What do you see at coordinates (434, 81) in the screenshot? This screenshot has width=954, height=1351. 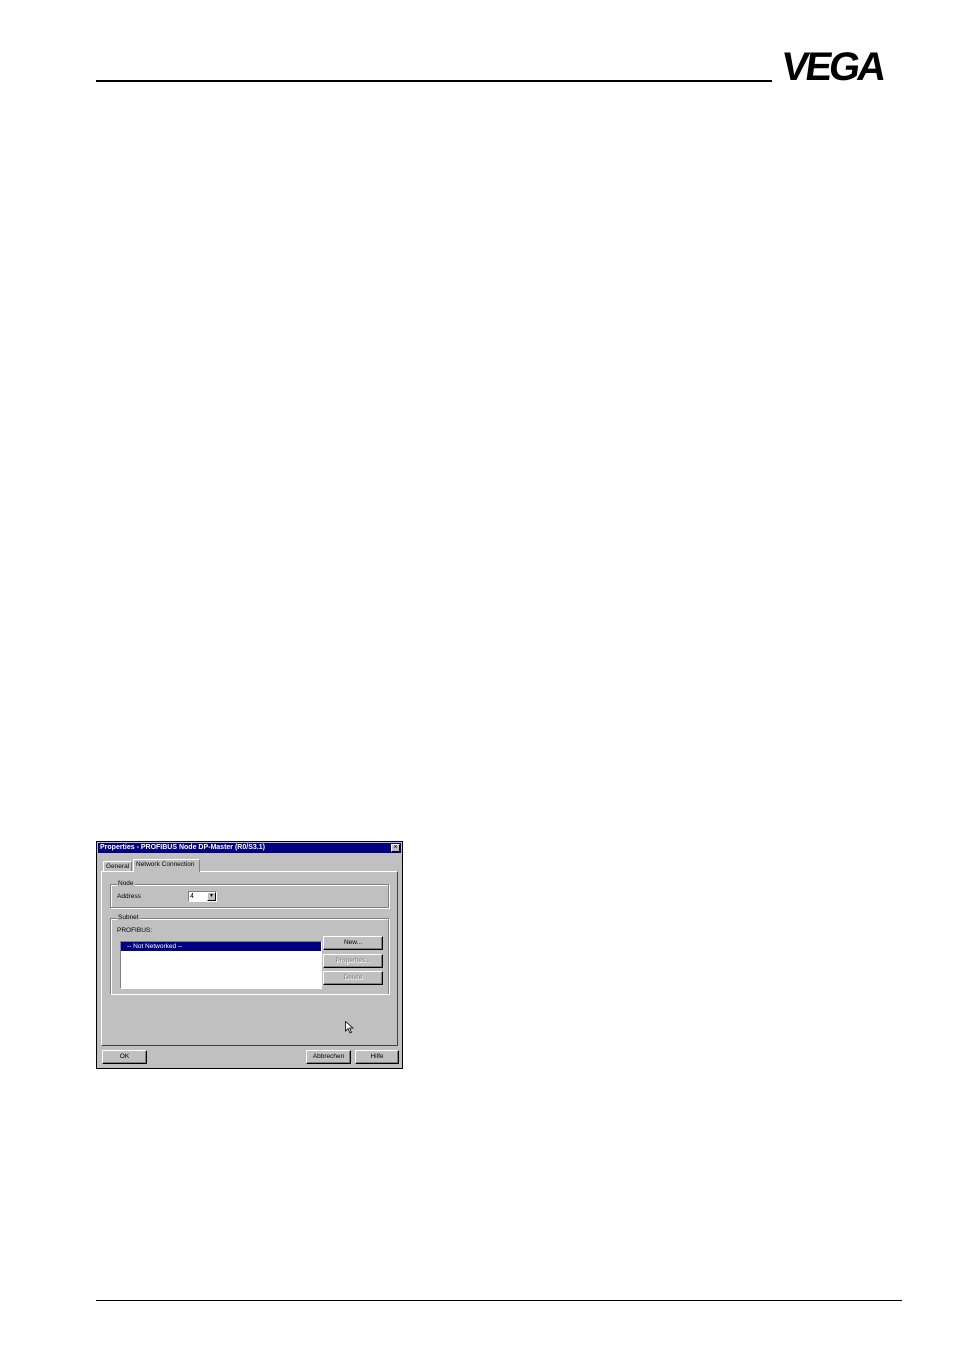 I see `header-rule` at bounding box center [434, 81].